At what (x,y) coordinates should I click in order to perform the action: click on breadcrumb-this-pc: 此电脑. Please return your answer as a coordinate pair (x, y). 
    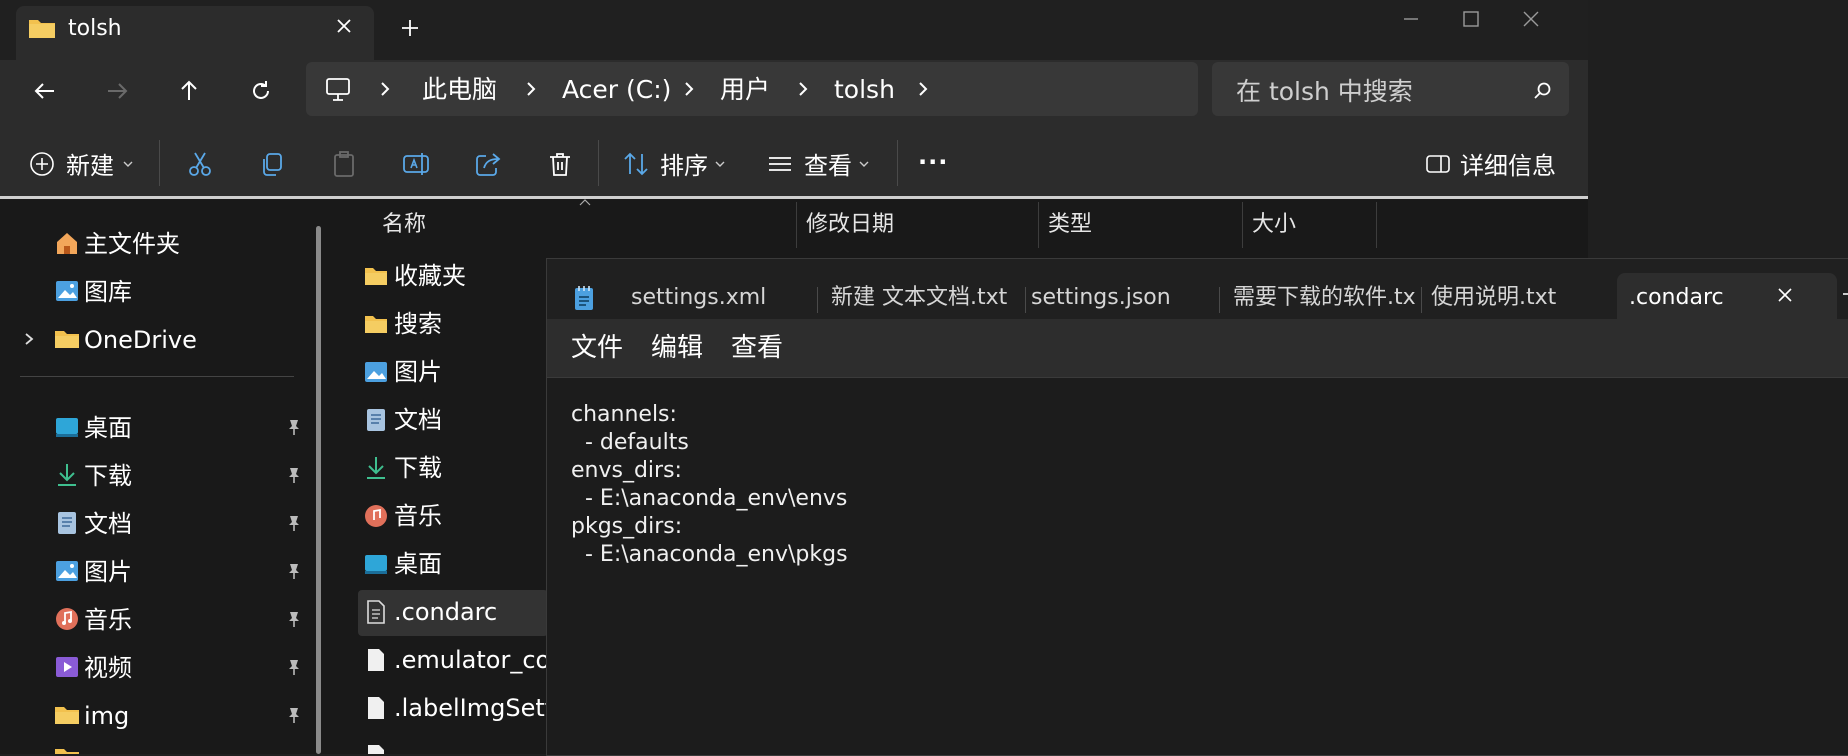
    Looking at the image, I should click on (459, 90).